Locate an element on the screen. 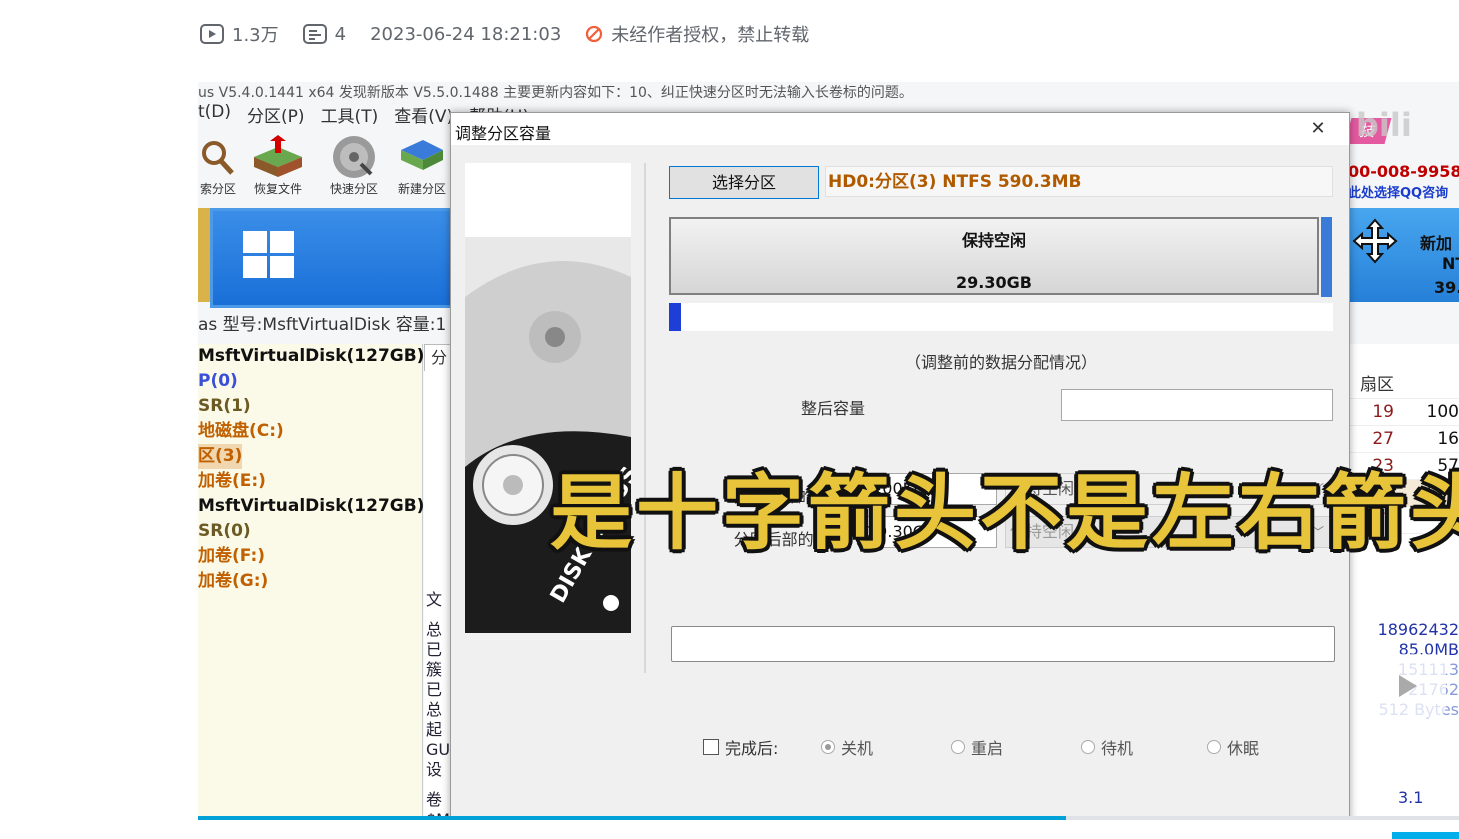 The image size is (1459, 839). tree-item: SR(1) is located at coordinates (310, 406).